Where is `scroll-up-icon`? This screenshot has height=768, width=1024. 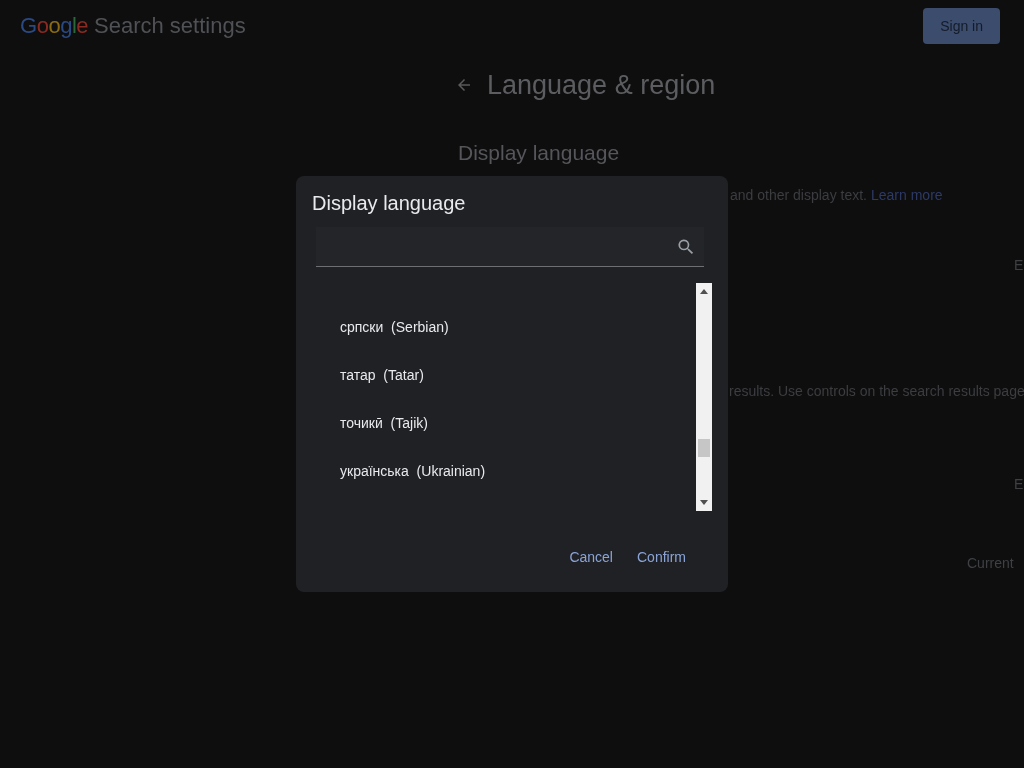 scroll-up-icon is located at coordinates (704, 291).